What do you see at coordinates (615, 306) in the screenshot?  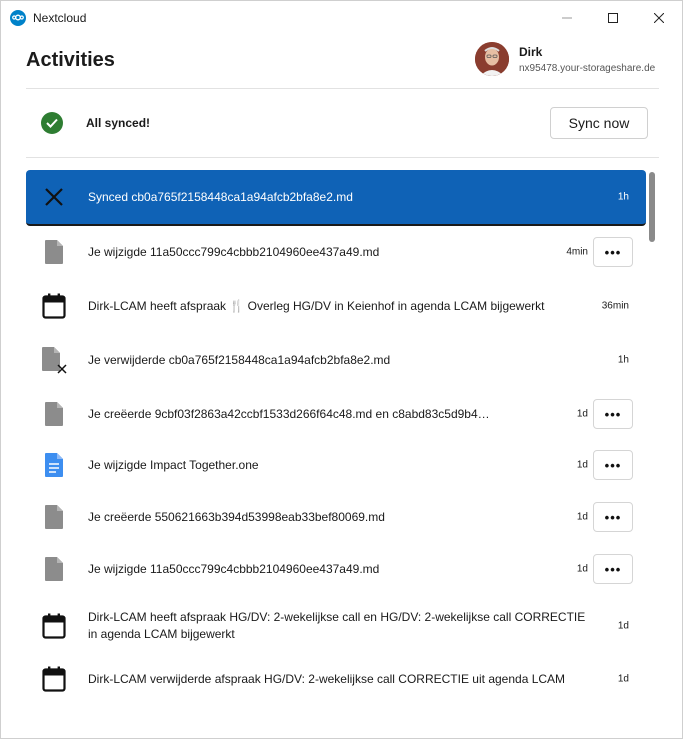 I see `activity-time: 36min` at bounding box center [615, 306].